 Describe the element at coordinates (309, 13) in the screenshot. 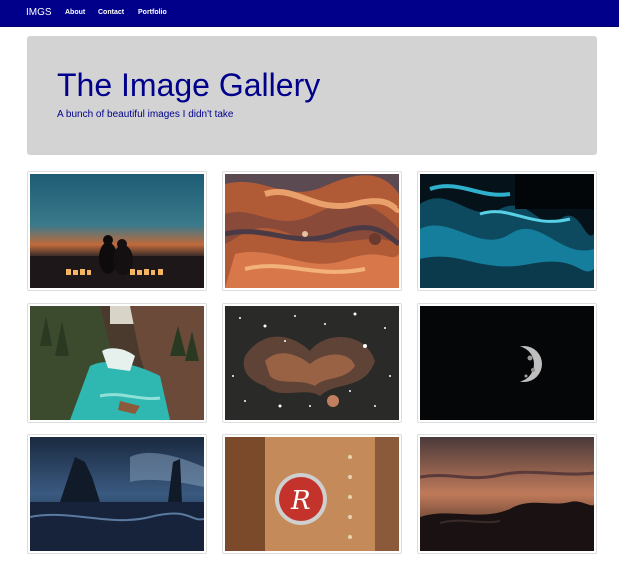

I see `navbar: IMGS About Contact Portfolio` at that location.